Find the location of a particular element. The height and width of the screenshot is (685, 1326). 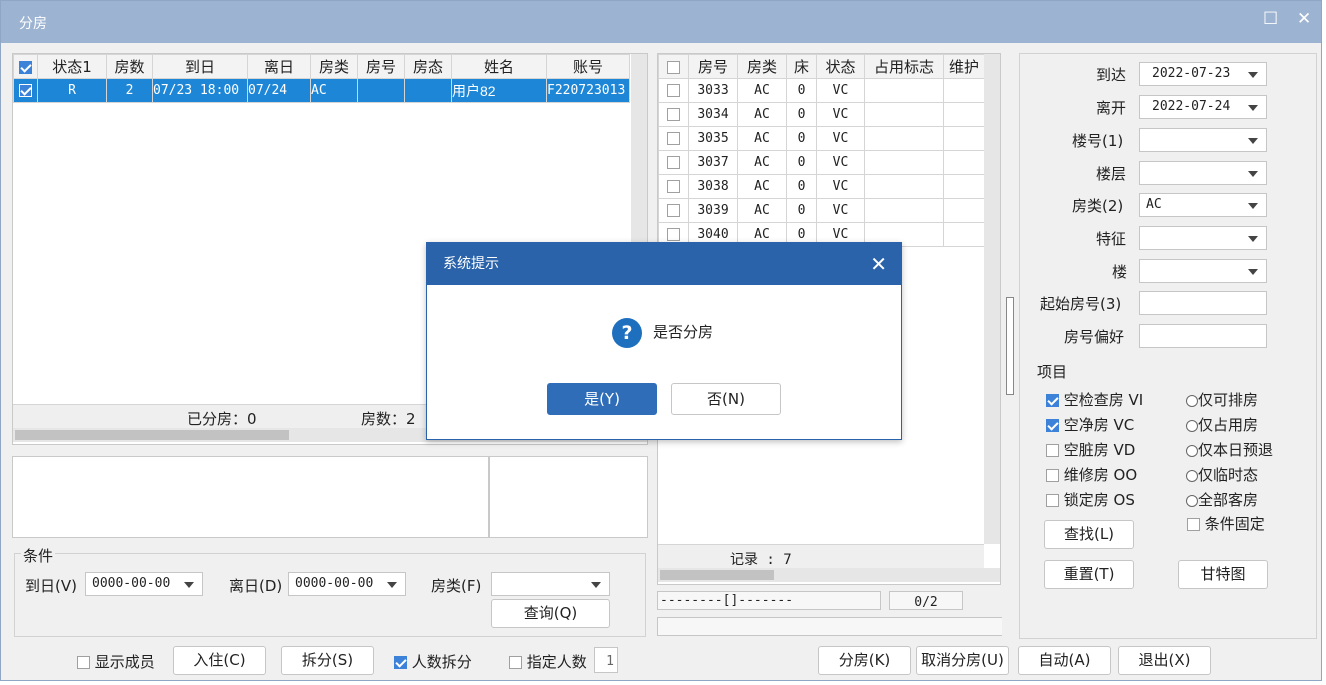

room-hscroll is located at coordinates (829, 575).